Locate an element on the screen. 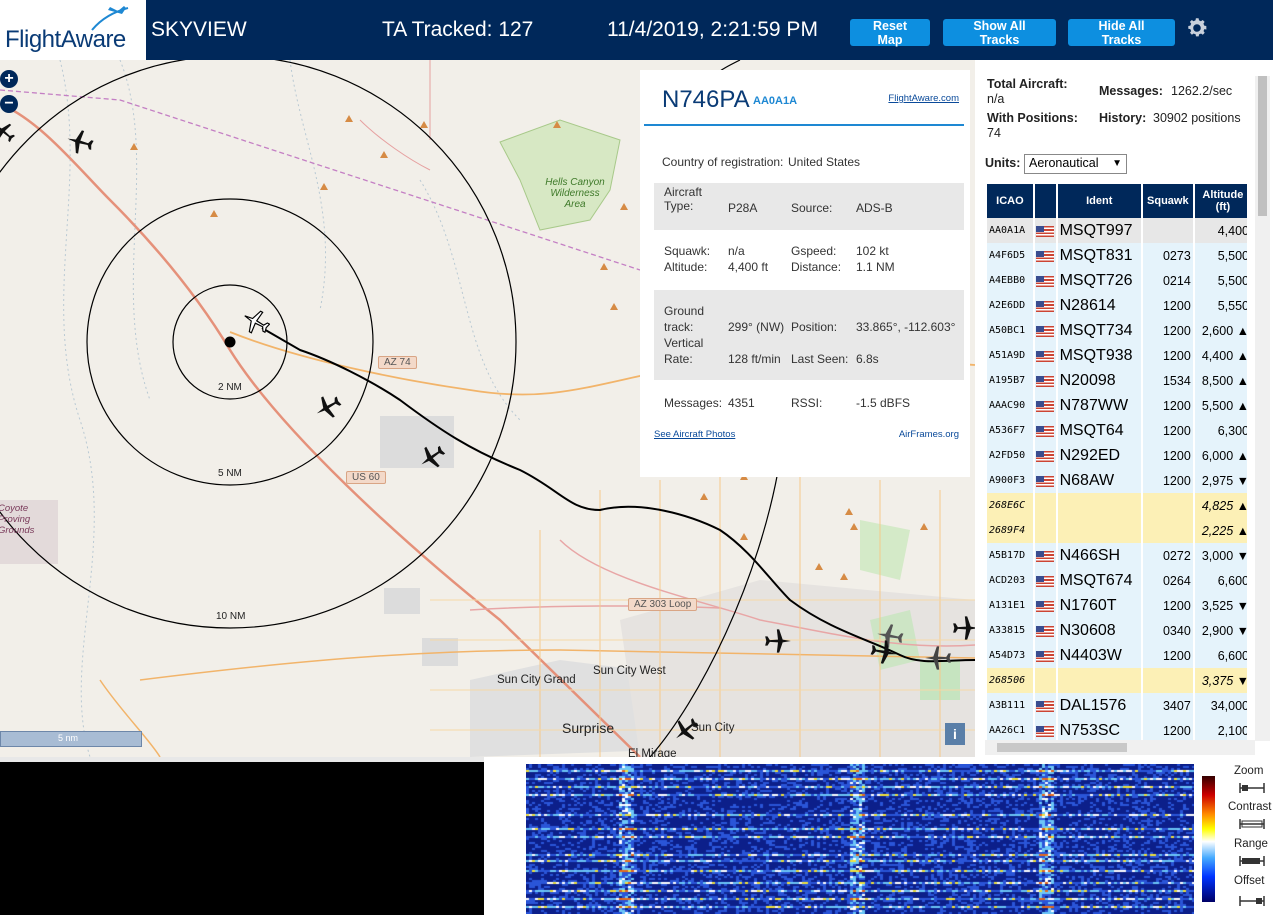  table-row: A900F3 N68AW 1200 2,975 ▼ is located at coordinates (1117, 480).